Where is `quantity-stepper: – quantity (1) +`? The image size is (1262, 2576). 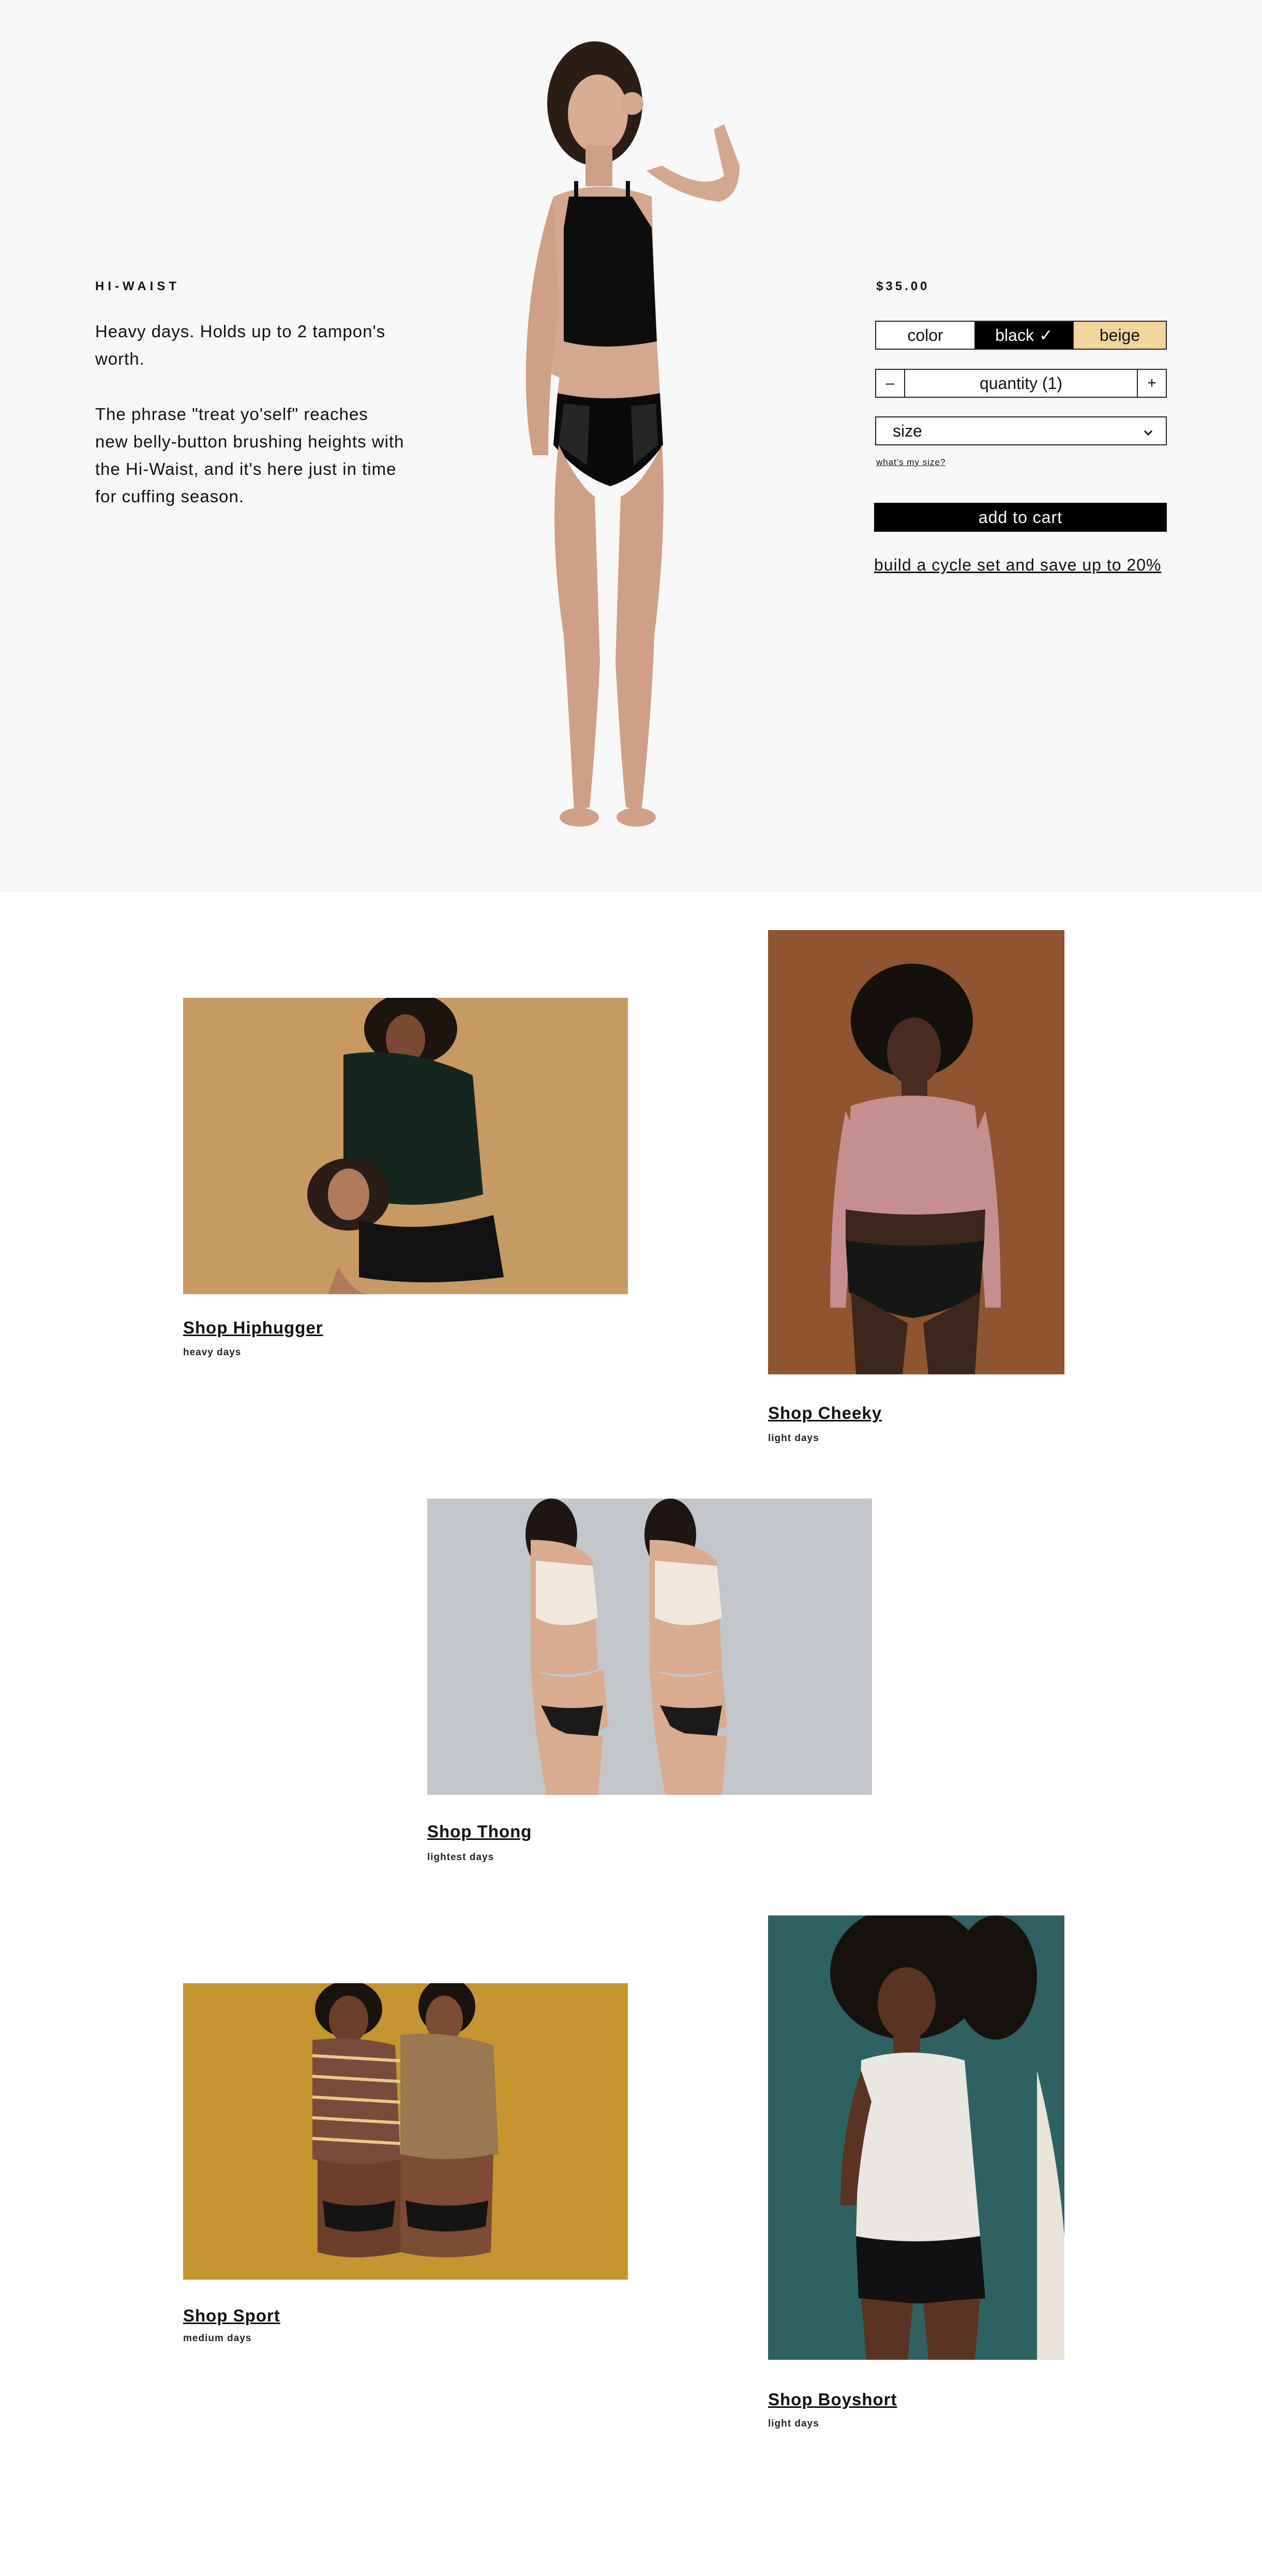
quantity-stepper: – quantity (1) + is located at coordinates (1021, 383).